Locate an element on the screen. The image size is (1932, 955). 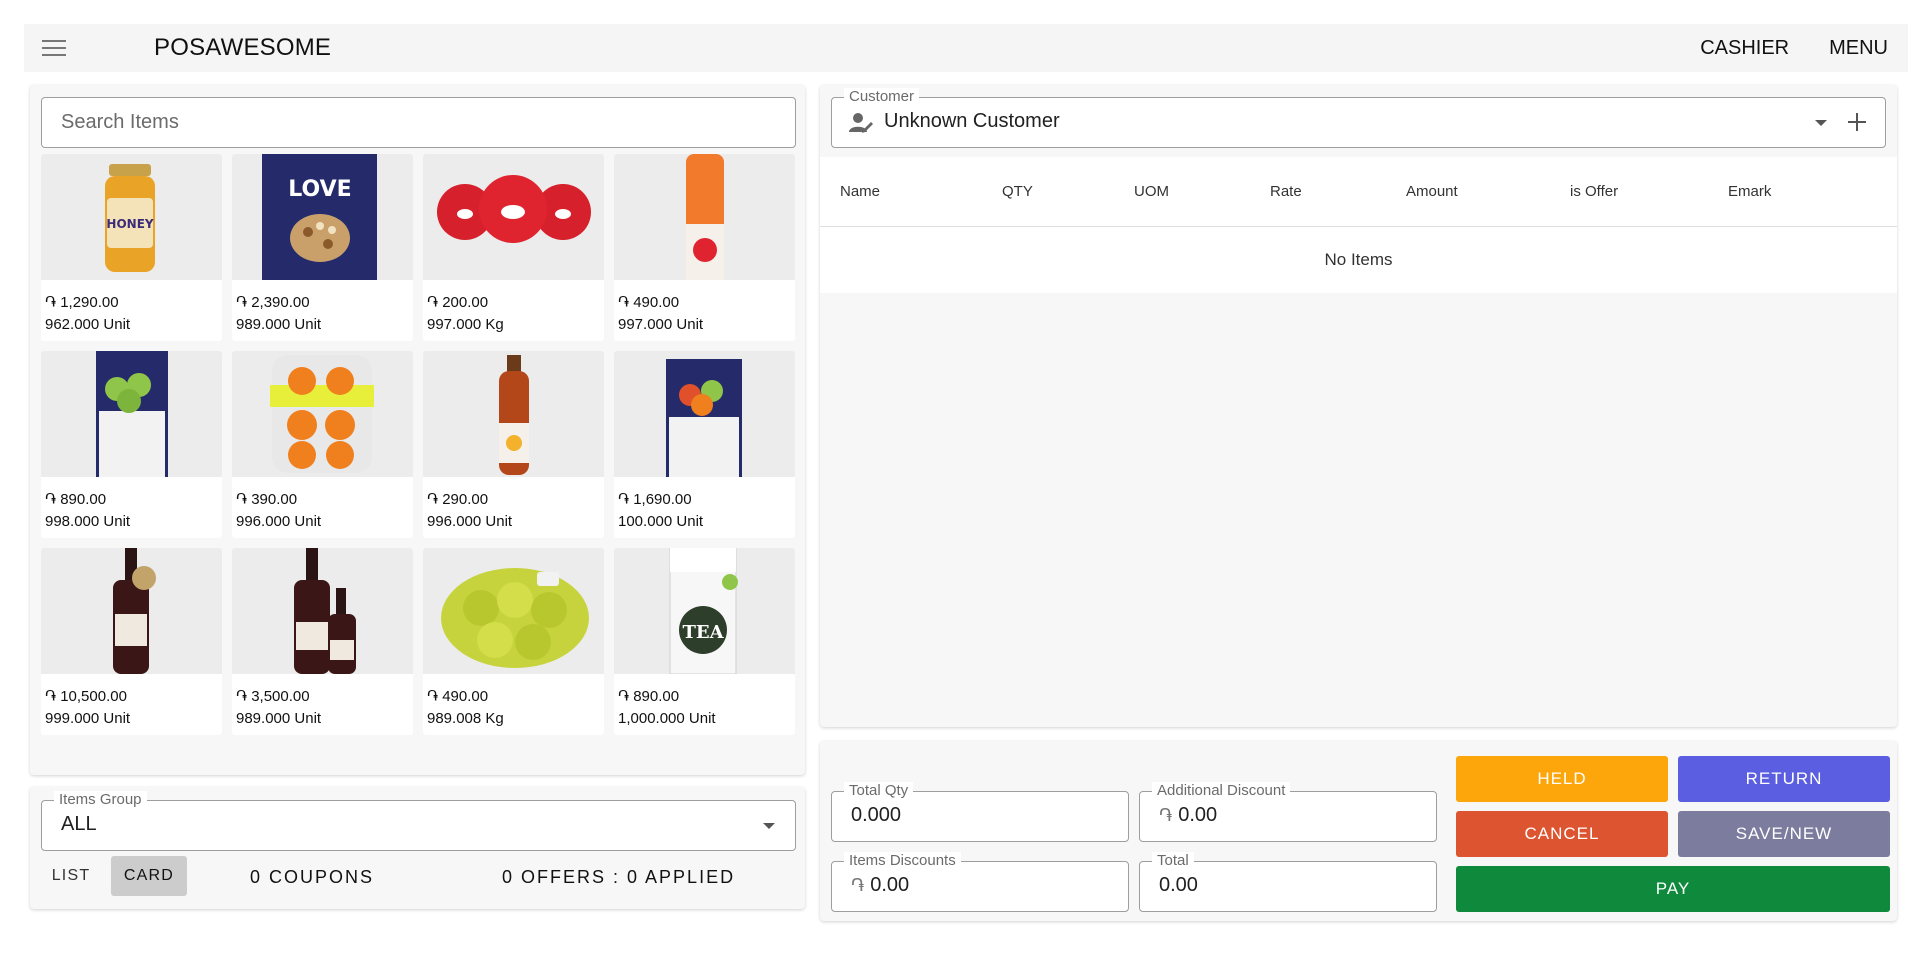
item-image-apples is located at coordinates (513, 217).